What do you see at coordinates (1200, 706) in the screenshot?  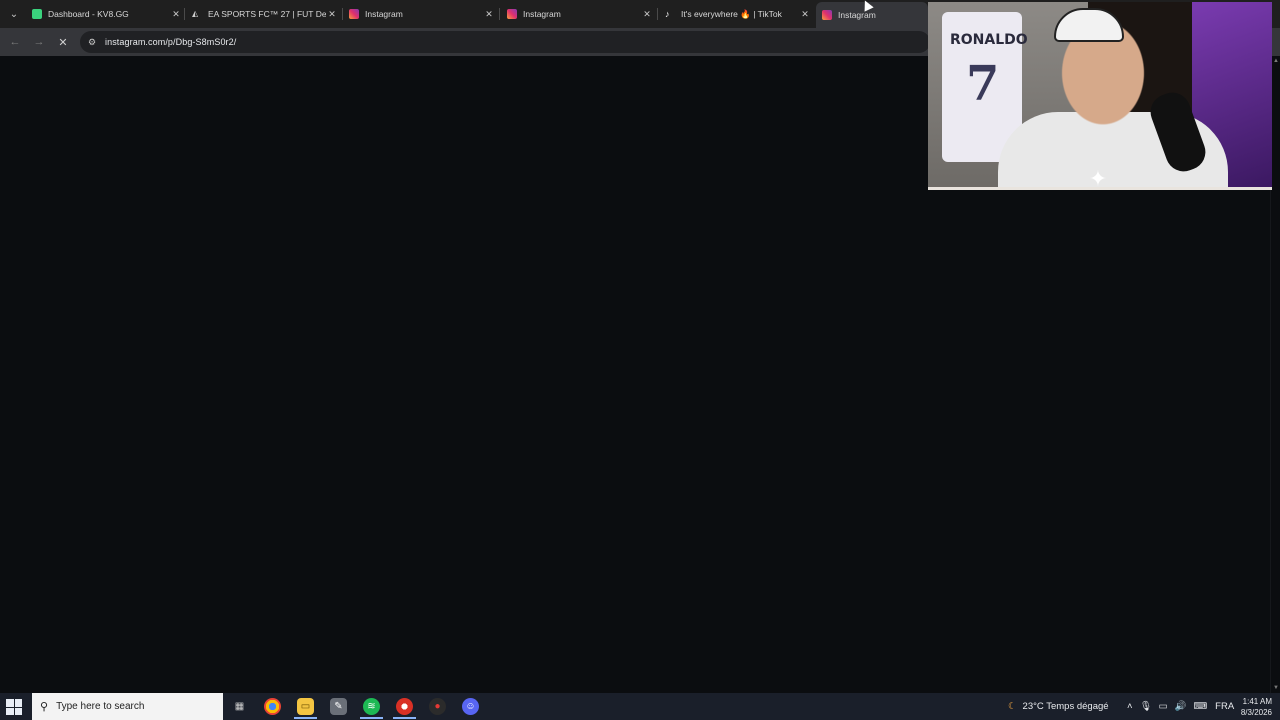 I see `keyboard-icon: ⌨` at bounding box center [1200, 706].